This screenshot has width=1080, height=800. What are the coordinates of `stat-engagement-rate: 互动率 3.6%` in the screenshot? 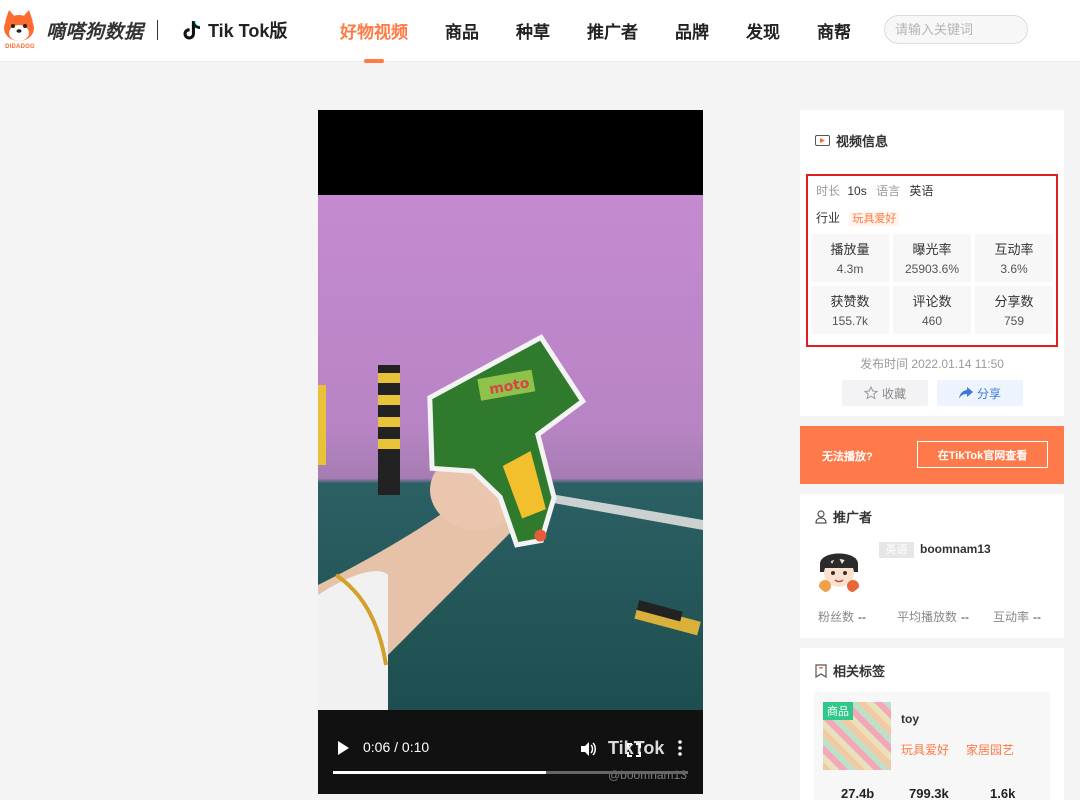 It's located at (1014, 258).